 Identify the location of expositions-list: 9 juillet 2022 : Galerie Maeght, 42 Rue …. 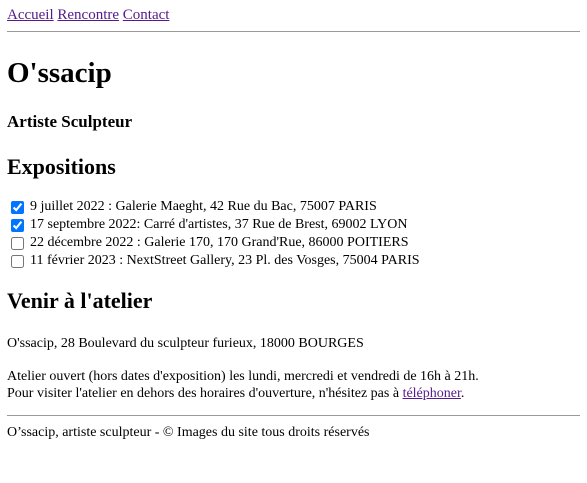
(293, 234).